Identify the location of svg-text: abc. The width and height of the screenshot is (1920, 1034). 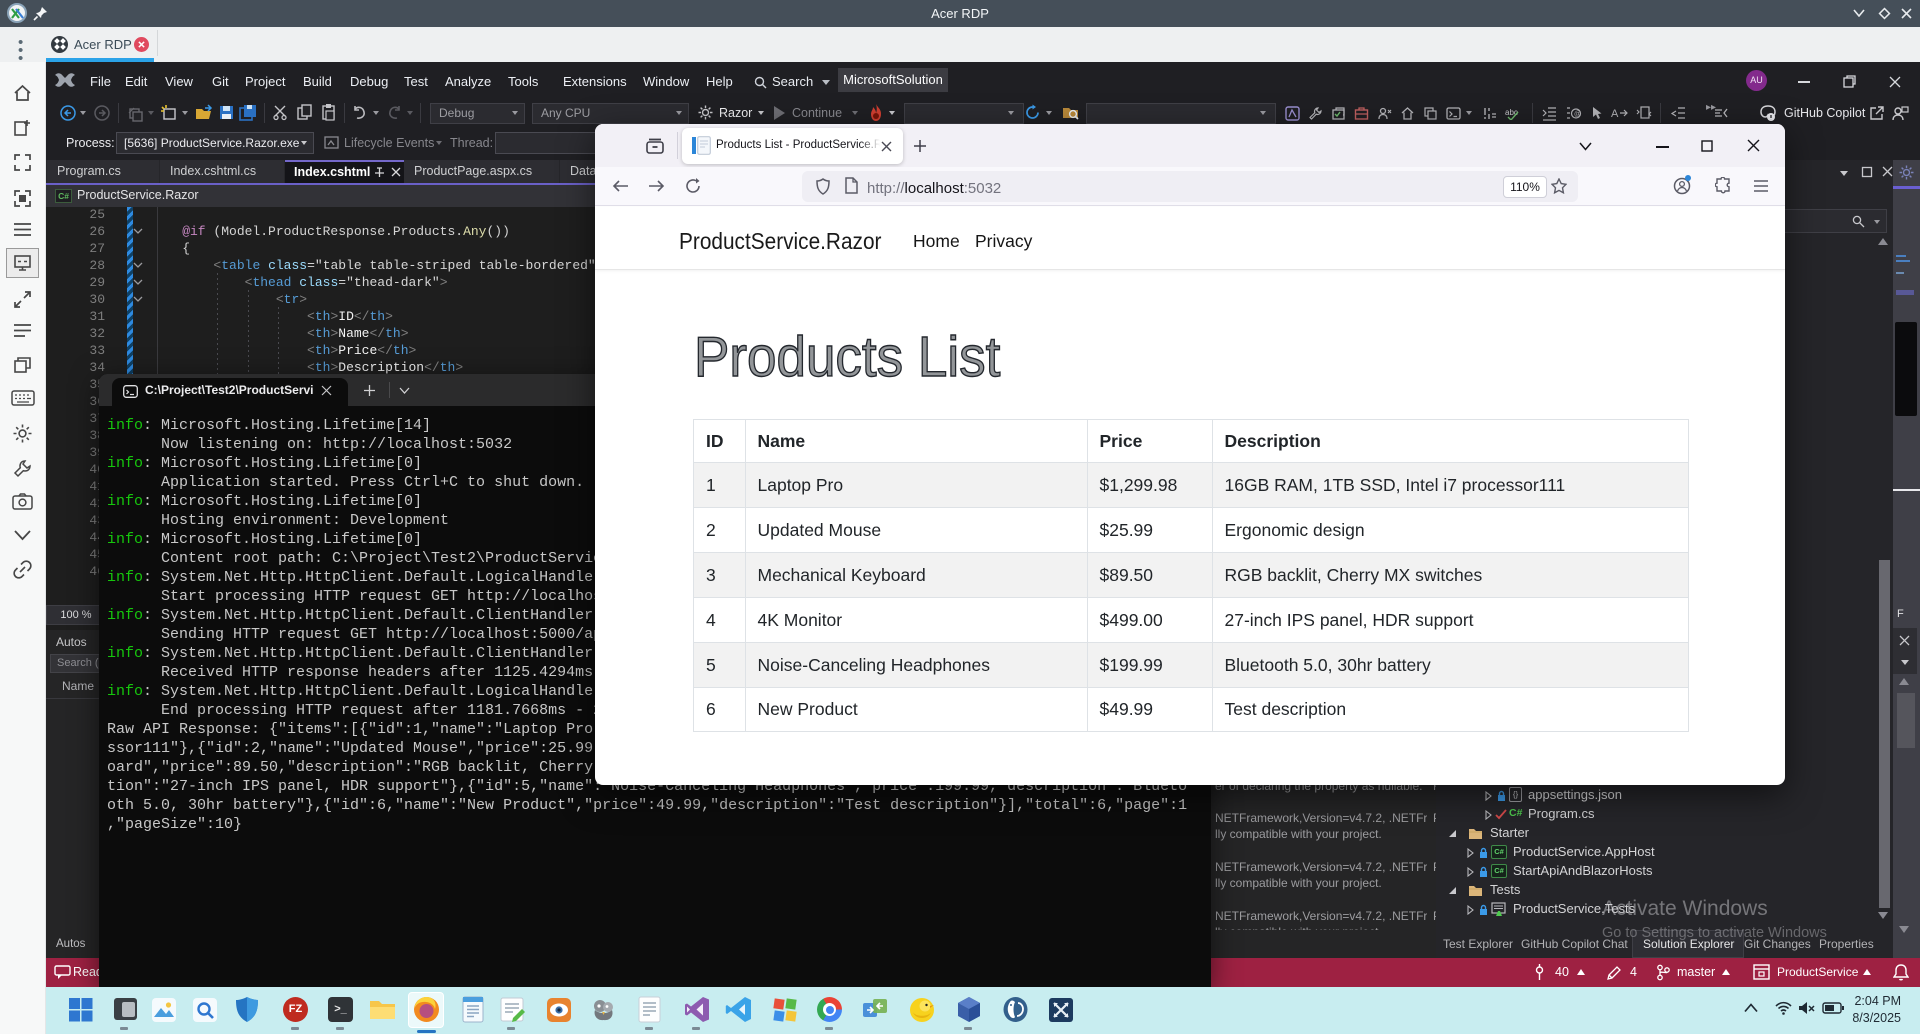
(1511, 112).